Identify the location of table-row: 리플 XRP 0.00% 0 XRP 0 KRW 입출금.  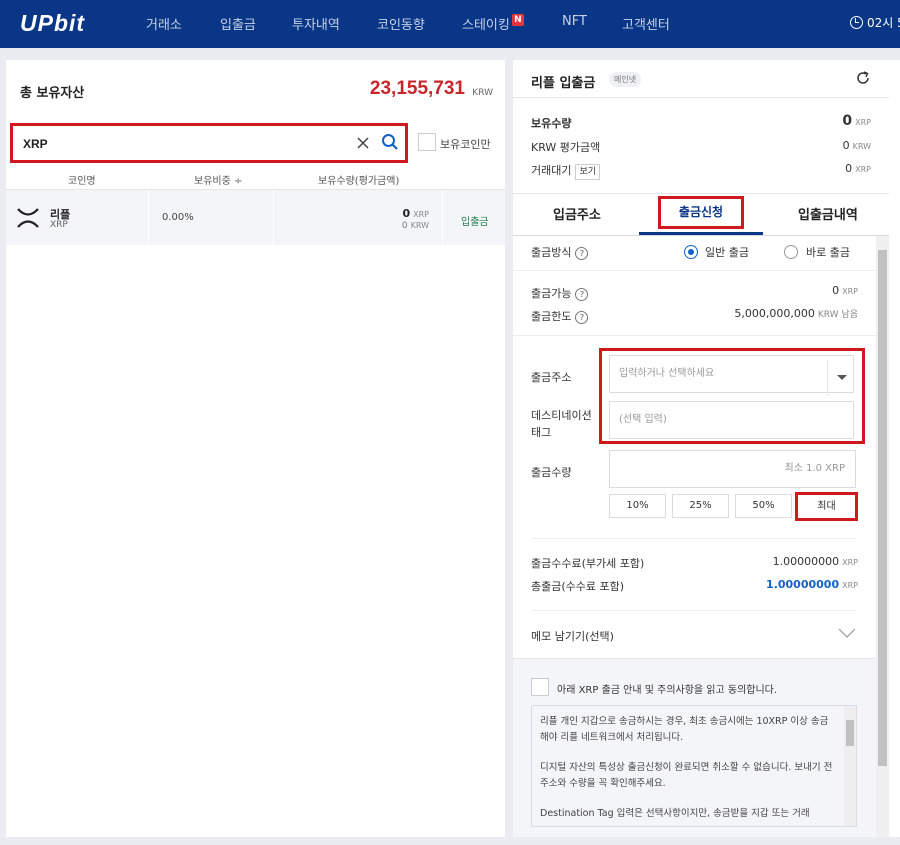
(255, 217).